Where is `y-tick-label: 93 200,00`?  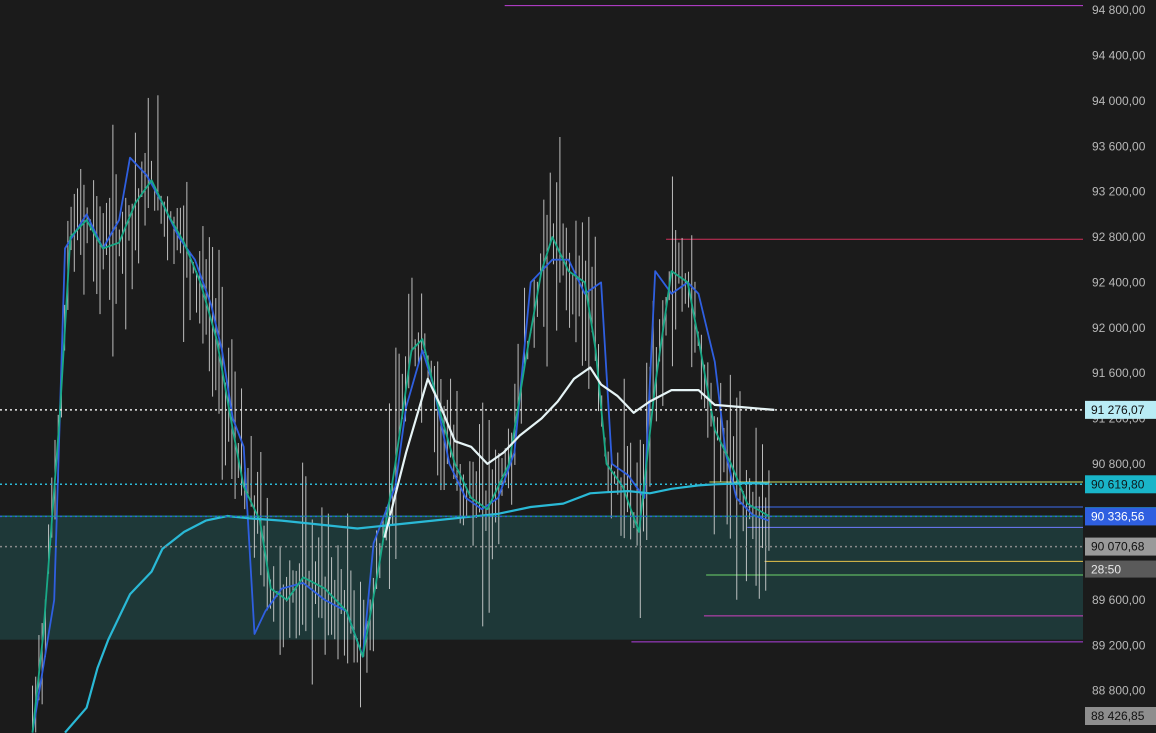
y-tick-label: 93 200,00 is located at coordinates (1119, 192).